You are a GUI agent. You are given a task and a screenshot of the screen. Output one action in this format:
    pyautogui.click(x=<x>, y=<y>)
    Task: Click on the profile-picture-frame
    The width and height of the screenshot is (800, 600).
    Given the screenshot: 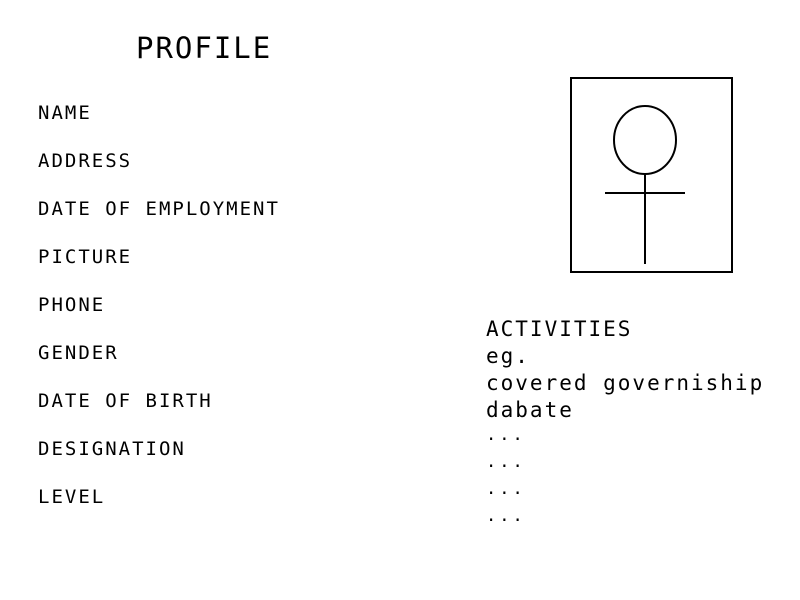 What is the action you would take?
    pyautogui.click(x=651, y=175)
    